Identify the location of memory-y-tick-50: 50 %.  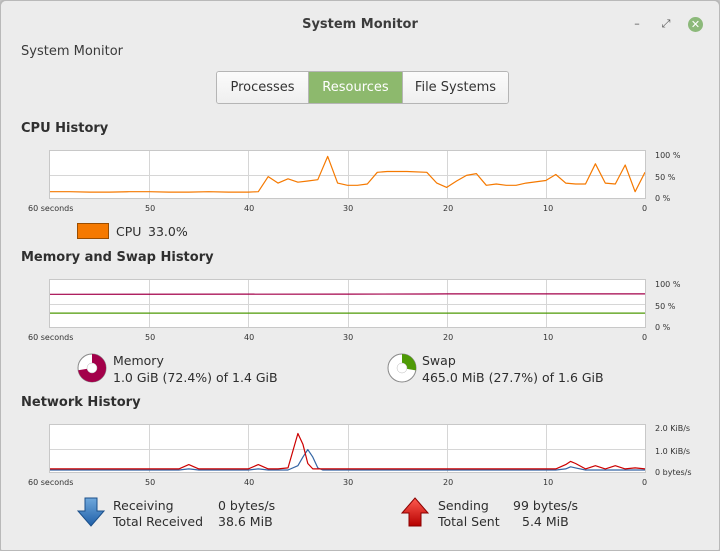
(665, 306).